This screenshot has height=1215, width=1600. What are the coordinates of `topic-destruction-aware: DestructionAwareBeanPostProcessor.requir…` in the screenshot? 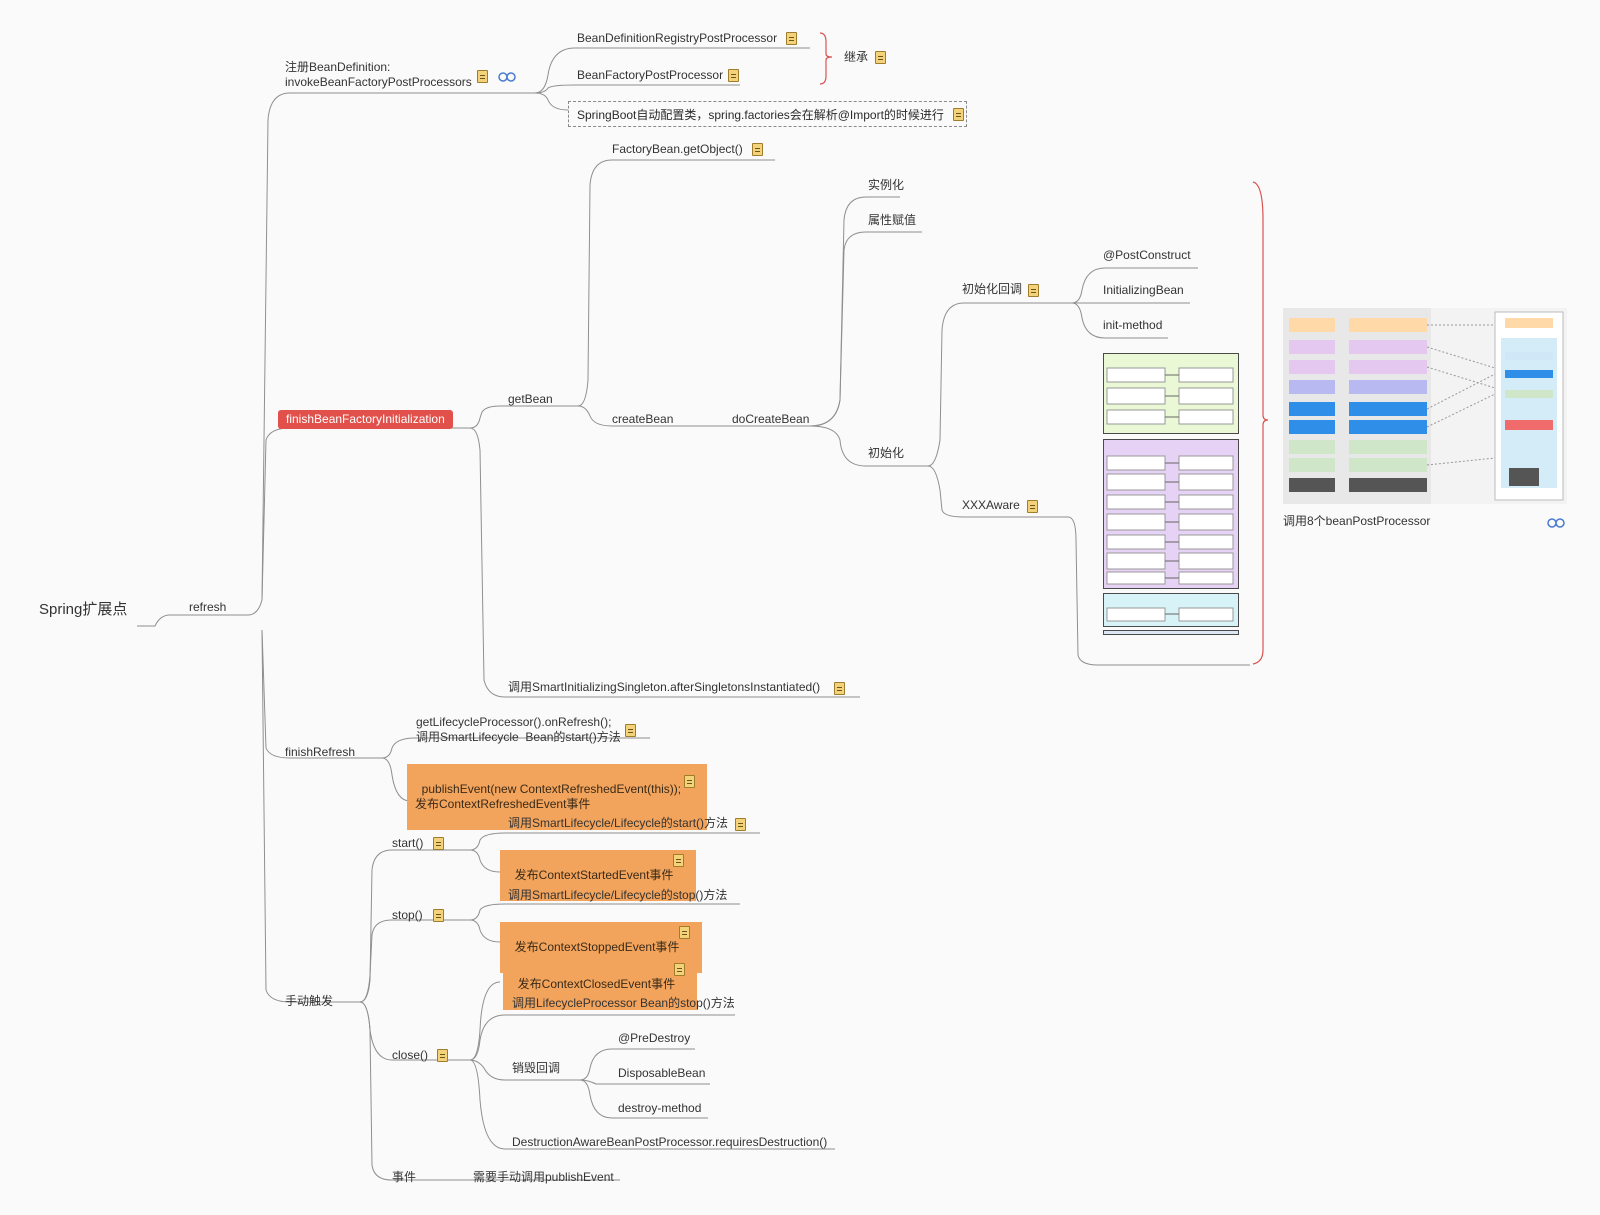 It's located at (669, 1142).